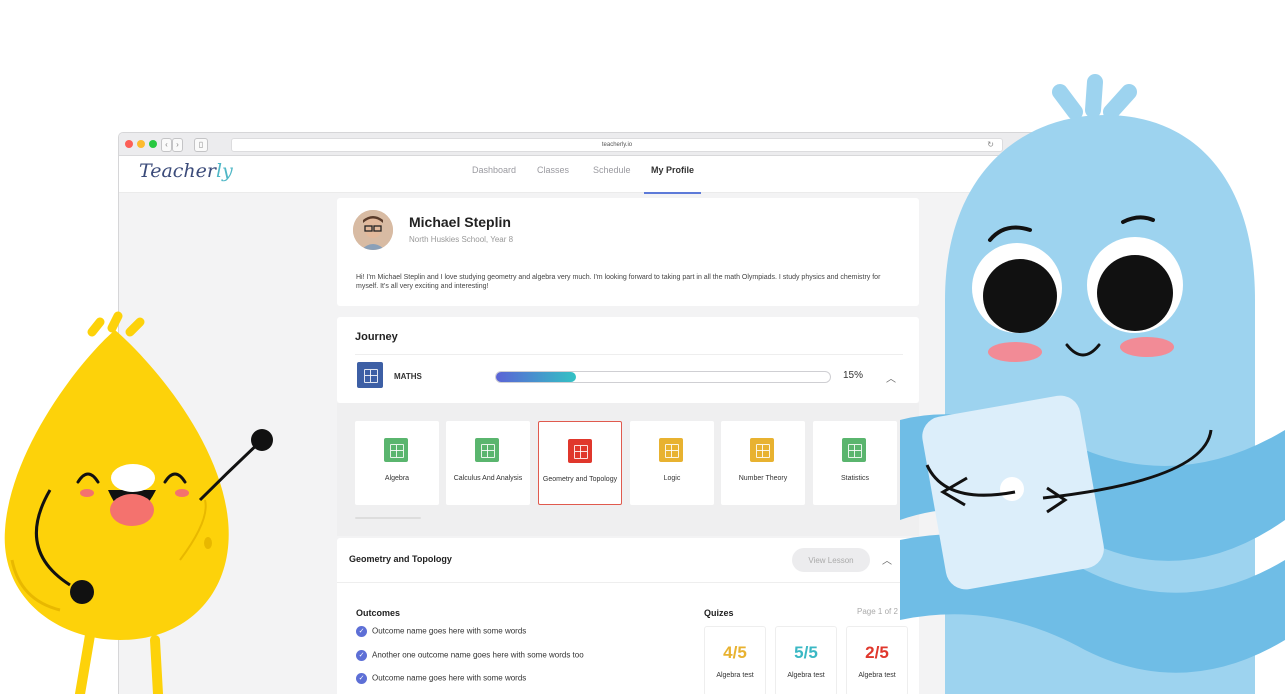 The image size is (1285, 694). What do you see at coordinates (673, 175) in the screenshot?
I see `nav-my-profile: My Profile` at bounding box center [673, 175].